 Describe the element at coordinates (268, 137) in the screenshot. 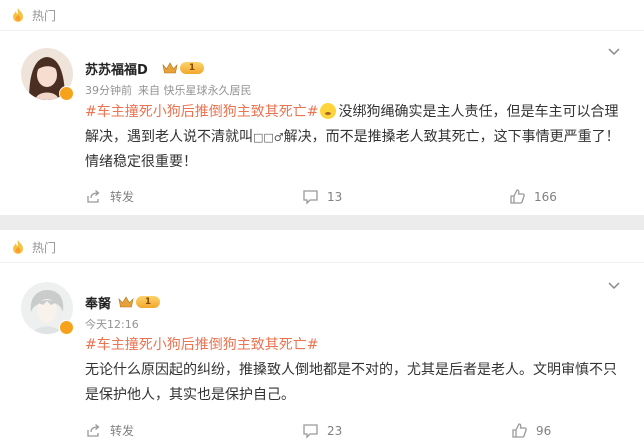

I see `emoji-placeholder-icon: □□♂` at that location.